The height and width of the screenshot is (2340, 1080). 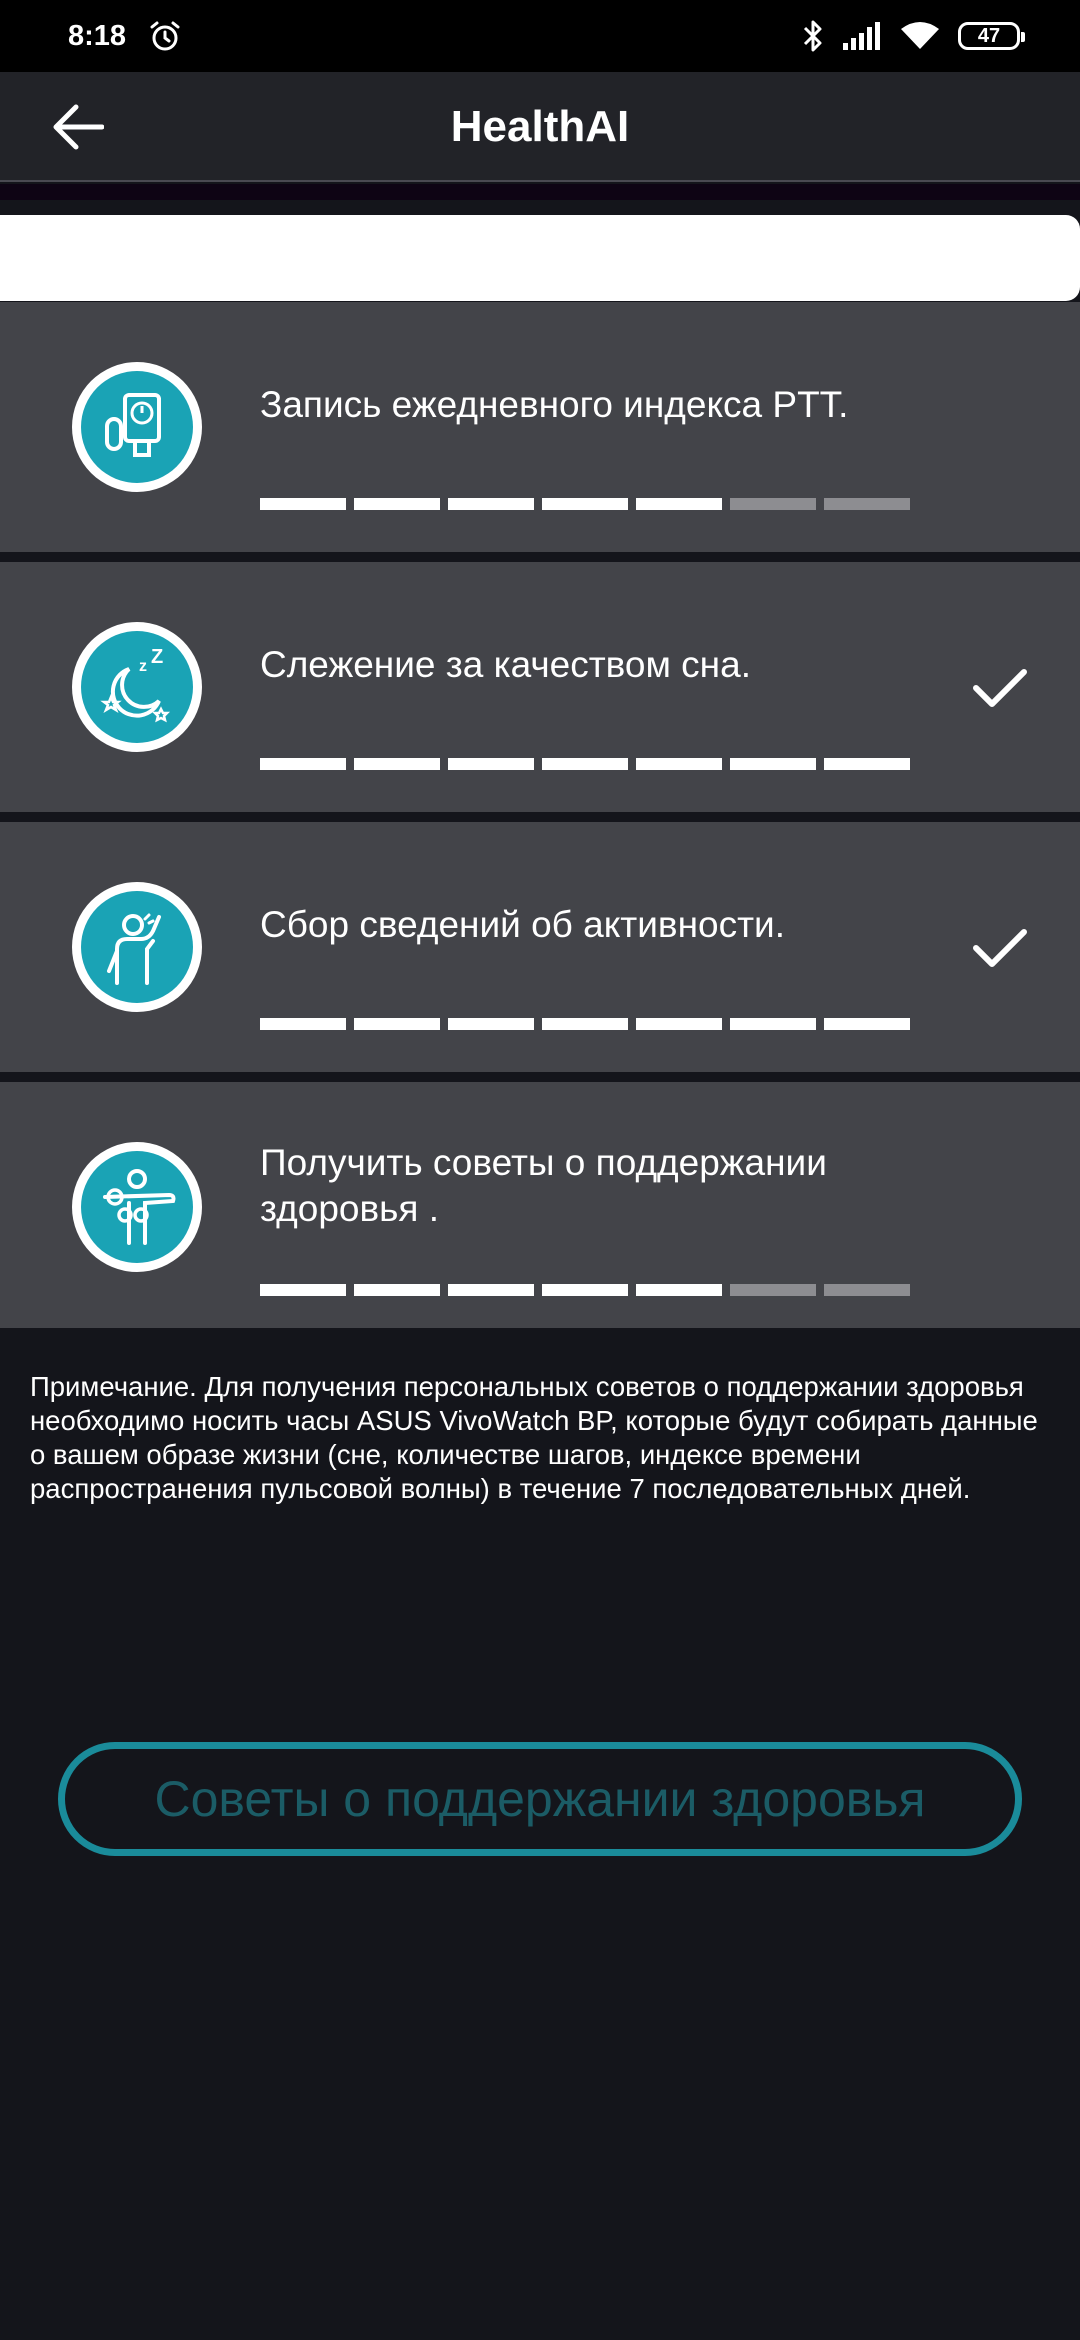 I want to click on status-bar: 8:18 47, so click(x=540, y=36).